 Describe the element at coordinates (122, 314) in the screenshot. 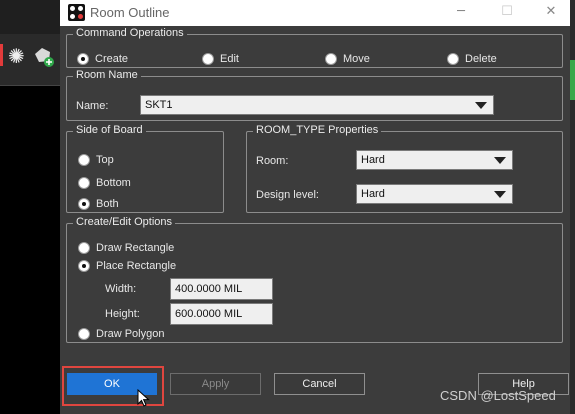

I see `height-label: Height:` at that location.